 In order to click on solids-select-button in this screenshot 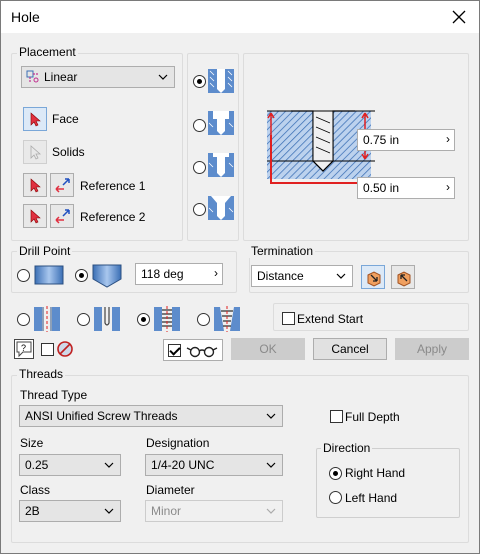, I will do `click(35, 152)`.